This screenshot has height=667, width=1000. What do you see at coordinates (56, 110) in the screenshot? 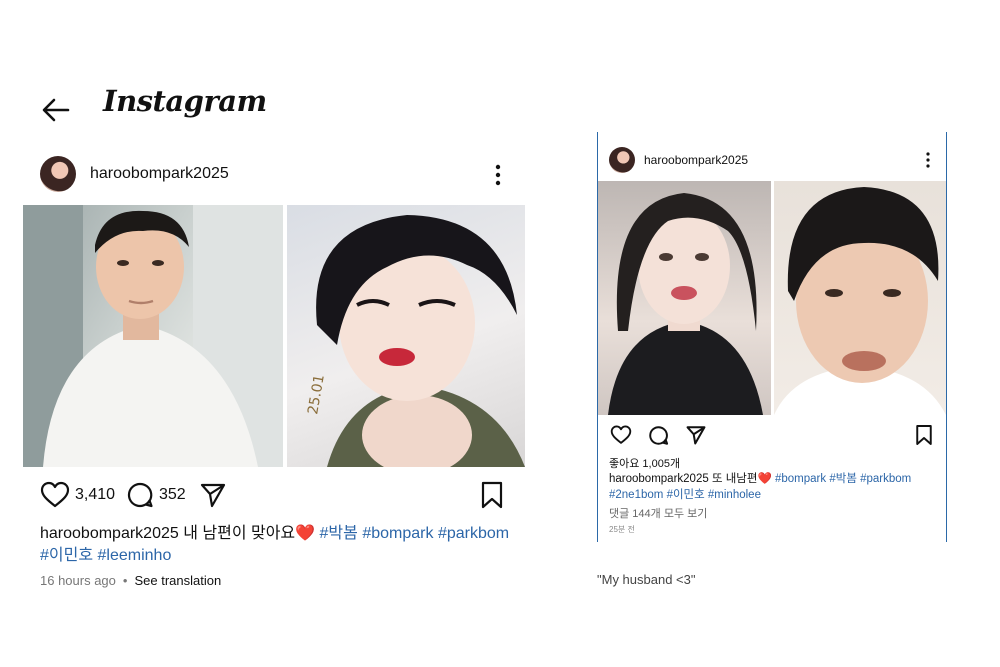
I see `back-arrow-icon` at bounding box center [56, 110].